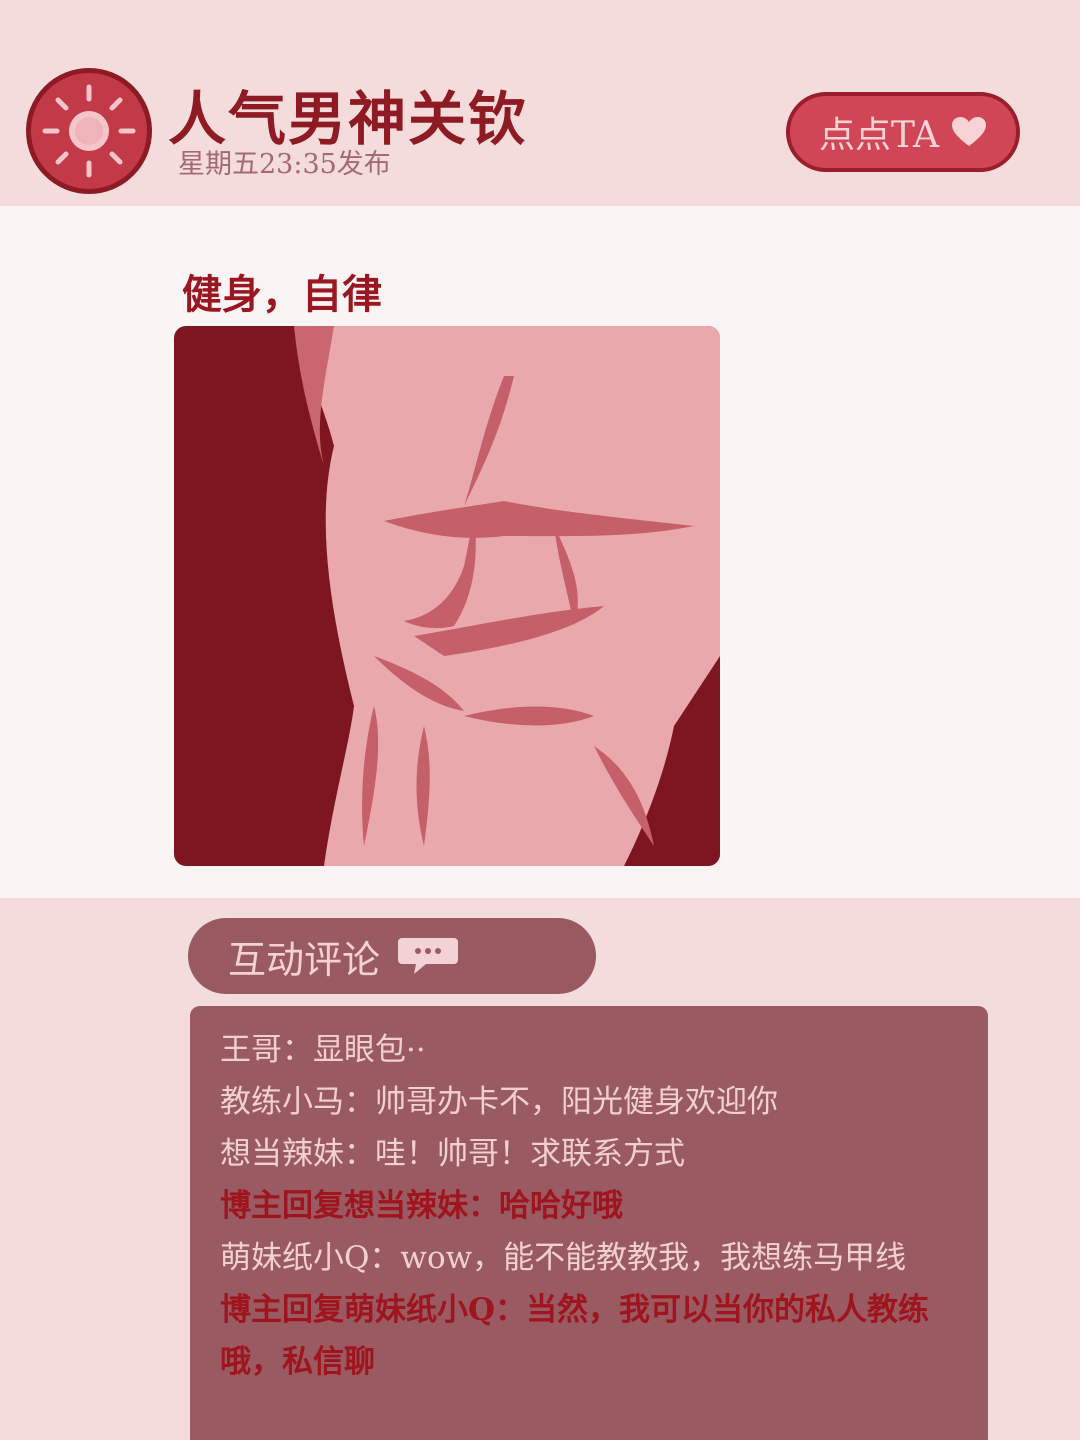  What do you see at coordinates (540, 103) in the screenshot?
I see `post-header: 人气男神关钦 星期五23:35发布 点点TA` at bounding box center [540, 103].